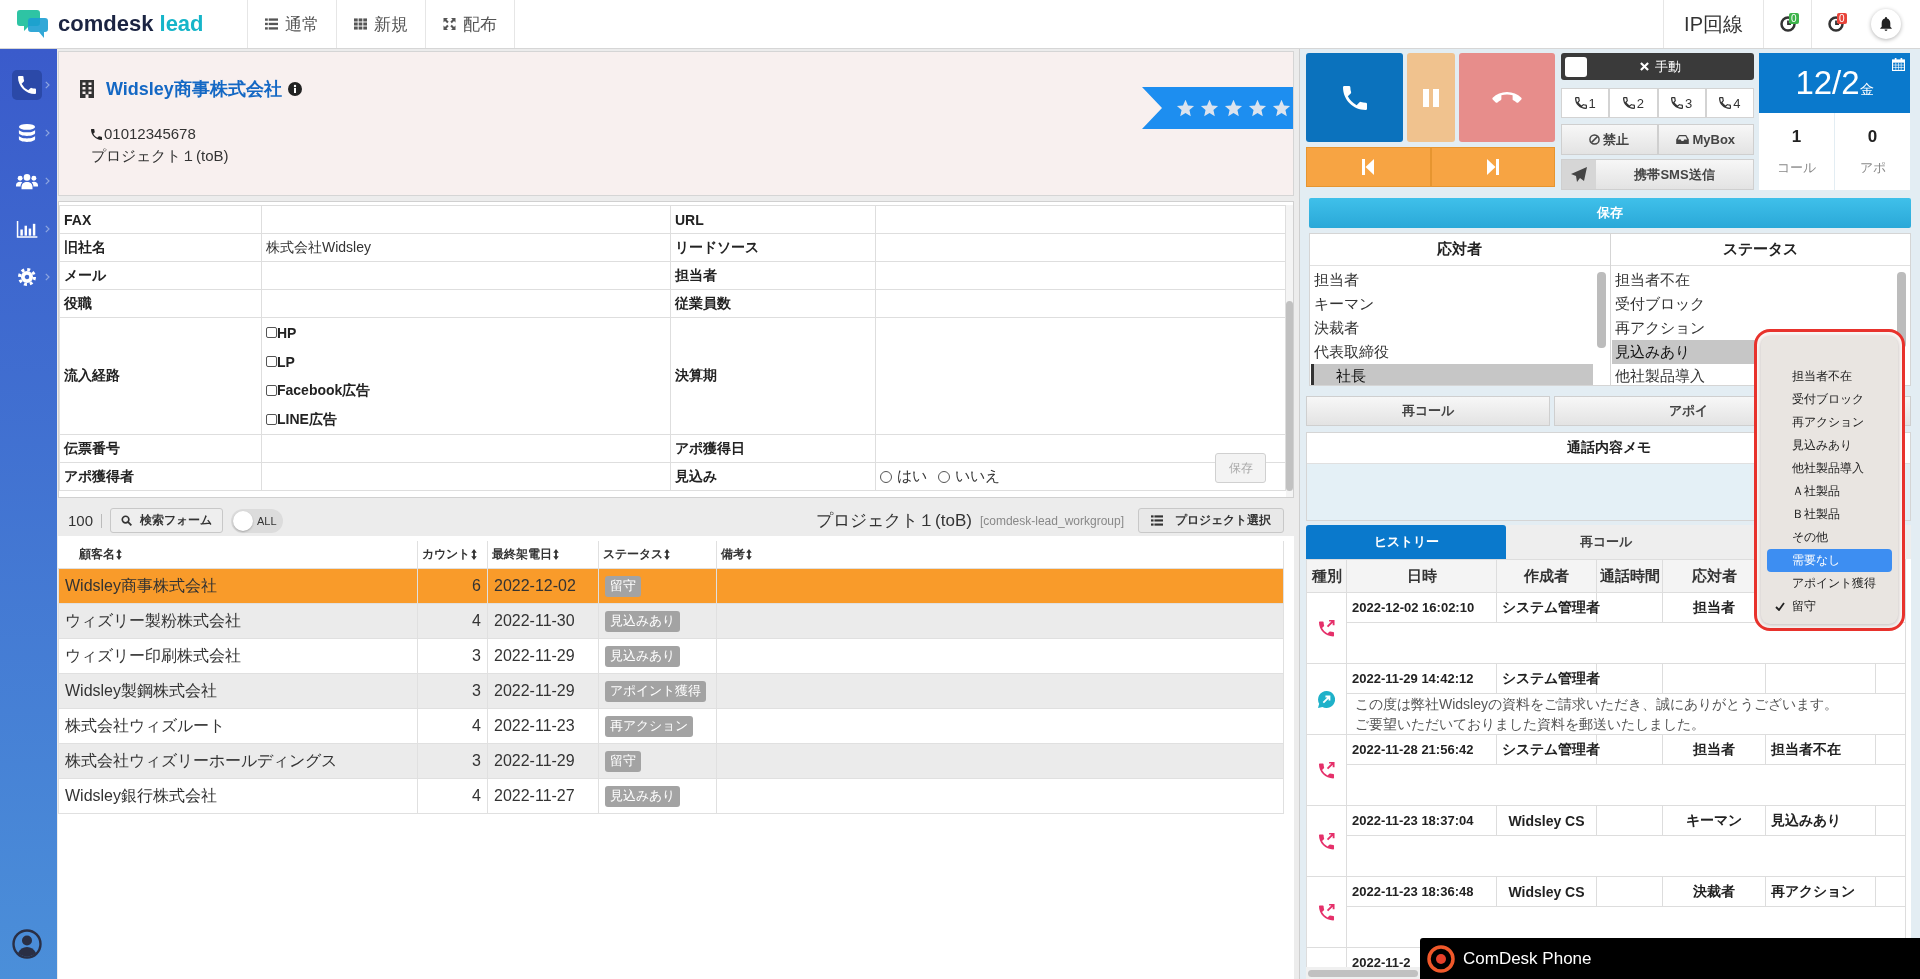 This screenshot has width=1920, height=979. I want to click on table-row: 株式会社ウィズリーホールディングス 3 2022-11-29 留守, so click(671, 761).